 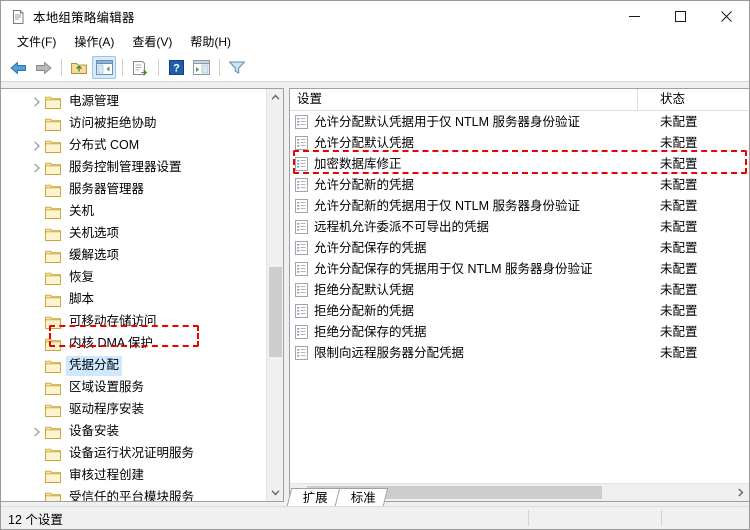 I want to click on toolbar-separator, so click(x=61, y=67).